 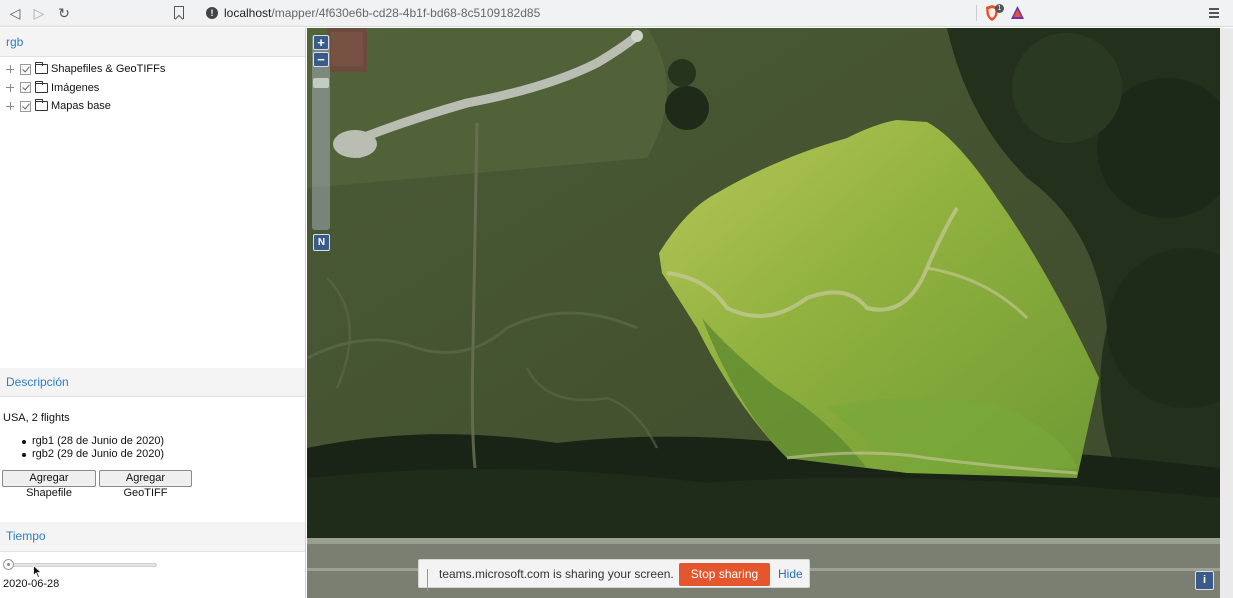 What do you see at coordinates (64, 13) in the screenshot?
I see `reload-icon: ↻` at bounding box center [64, 13].